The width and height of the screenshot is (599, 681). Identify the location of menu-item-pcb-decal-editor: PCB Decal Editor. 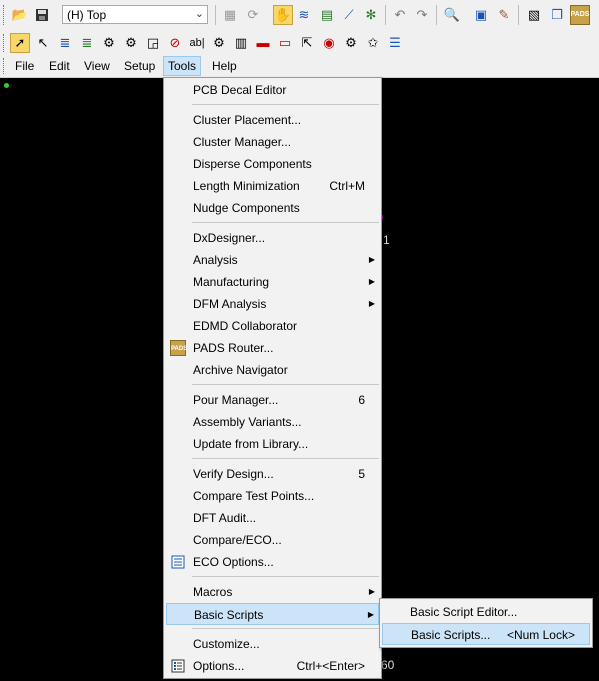
(272, 90).